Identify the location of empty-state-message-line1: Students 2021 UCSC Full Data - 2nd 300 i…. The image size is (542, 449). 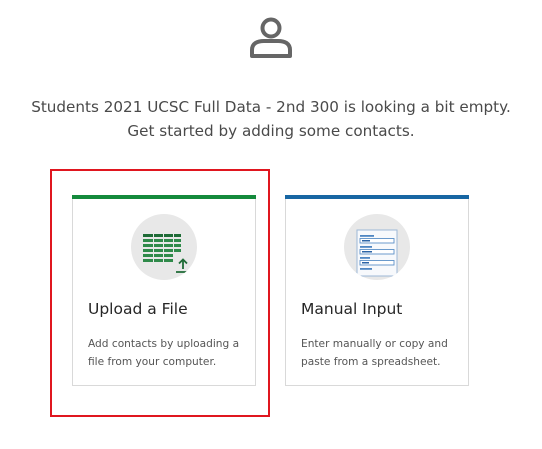
(271, 107).